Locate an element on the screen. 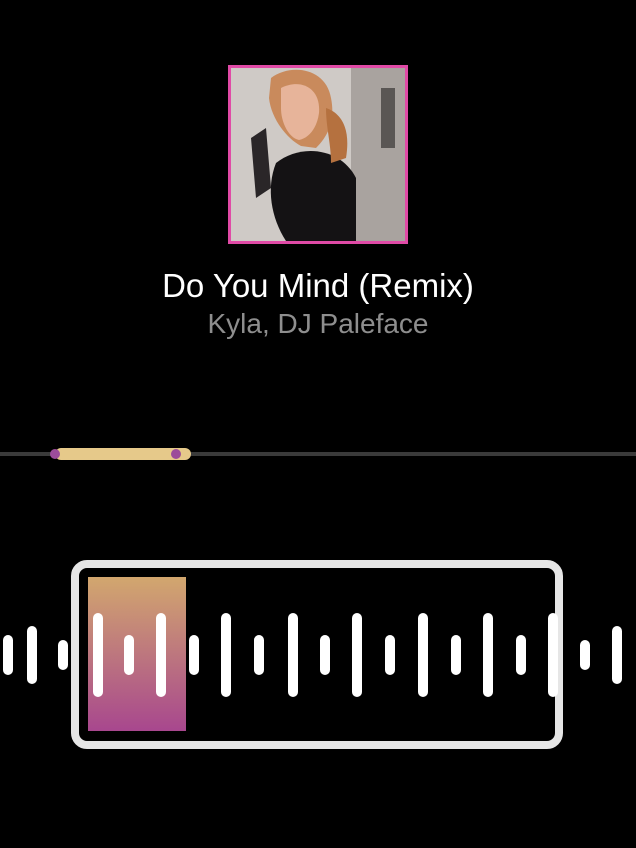 This screenshot has height=848, width=636. song-artist: Kyla, DJ Paleface is located at coordinates (318, 323).